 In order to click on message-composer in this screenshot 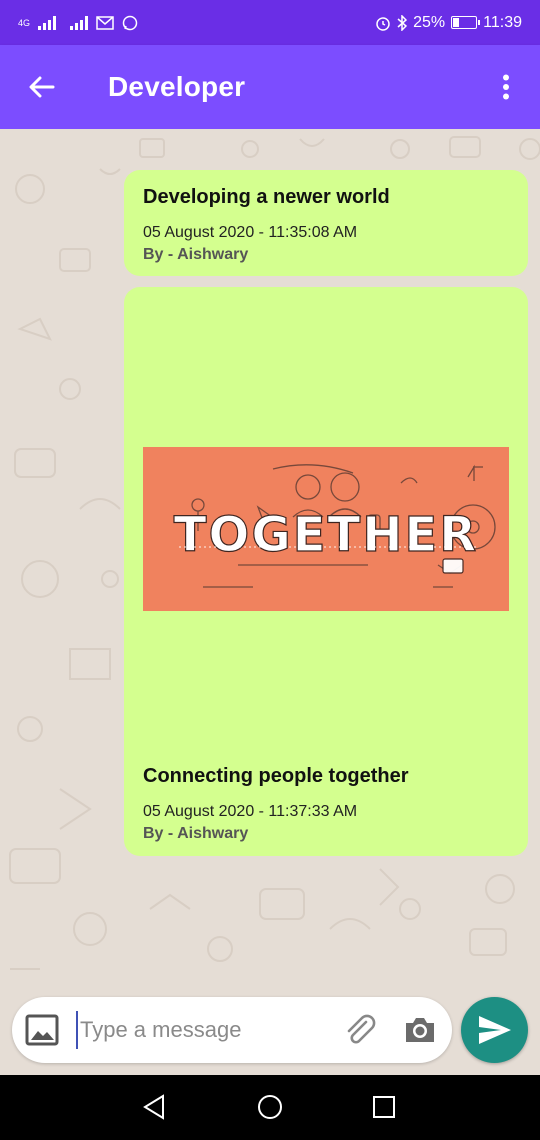, I will do `click(232, 1030)`.